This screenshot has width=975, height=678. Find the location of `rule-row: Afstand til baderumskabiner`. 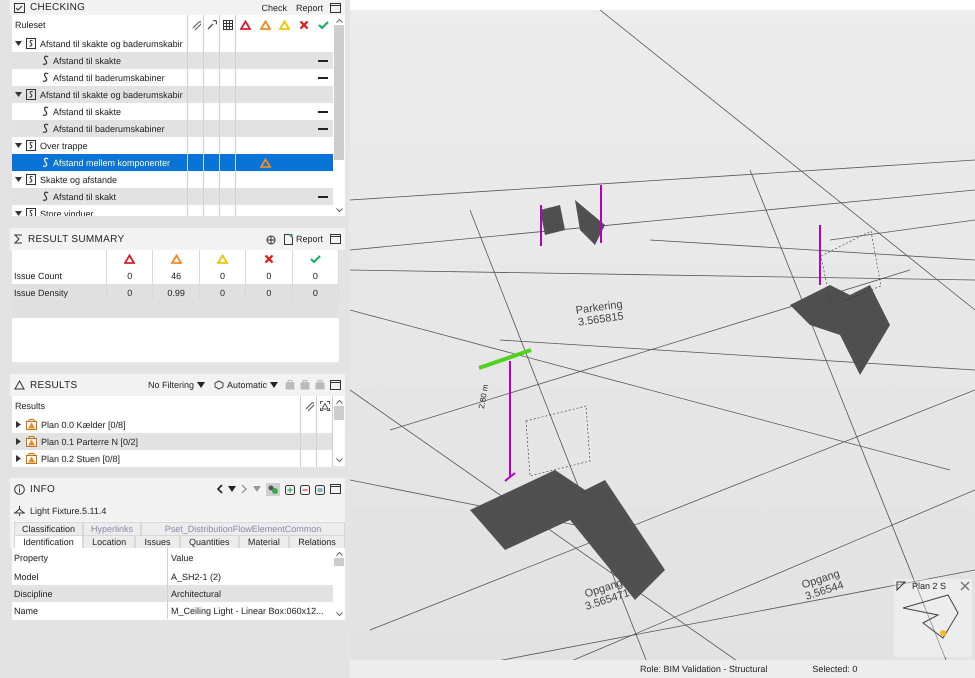

rule-row: Afstand til baderumskabiner is located at coordinates (172, 128).